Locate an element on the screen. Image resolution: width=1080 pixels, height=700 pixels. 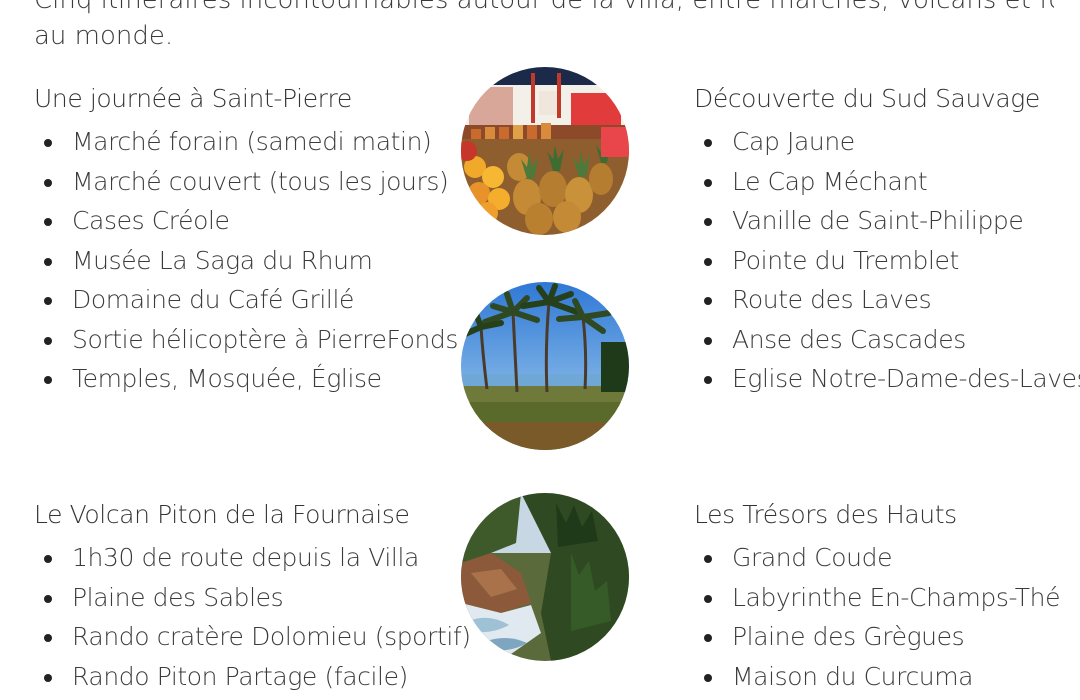
list-item: Labyrinthe En-Champs-Thé is located at coordinates (877, 598).